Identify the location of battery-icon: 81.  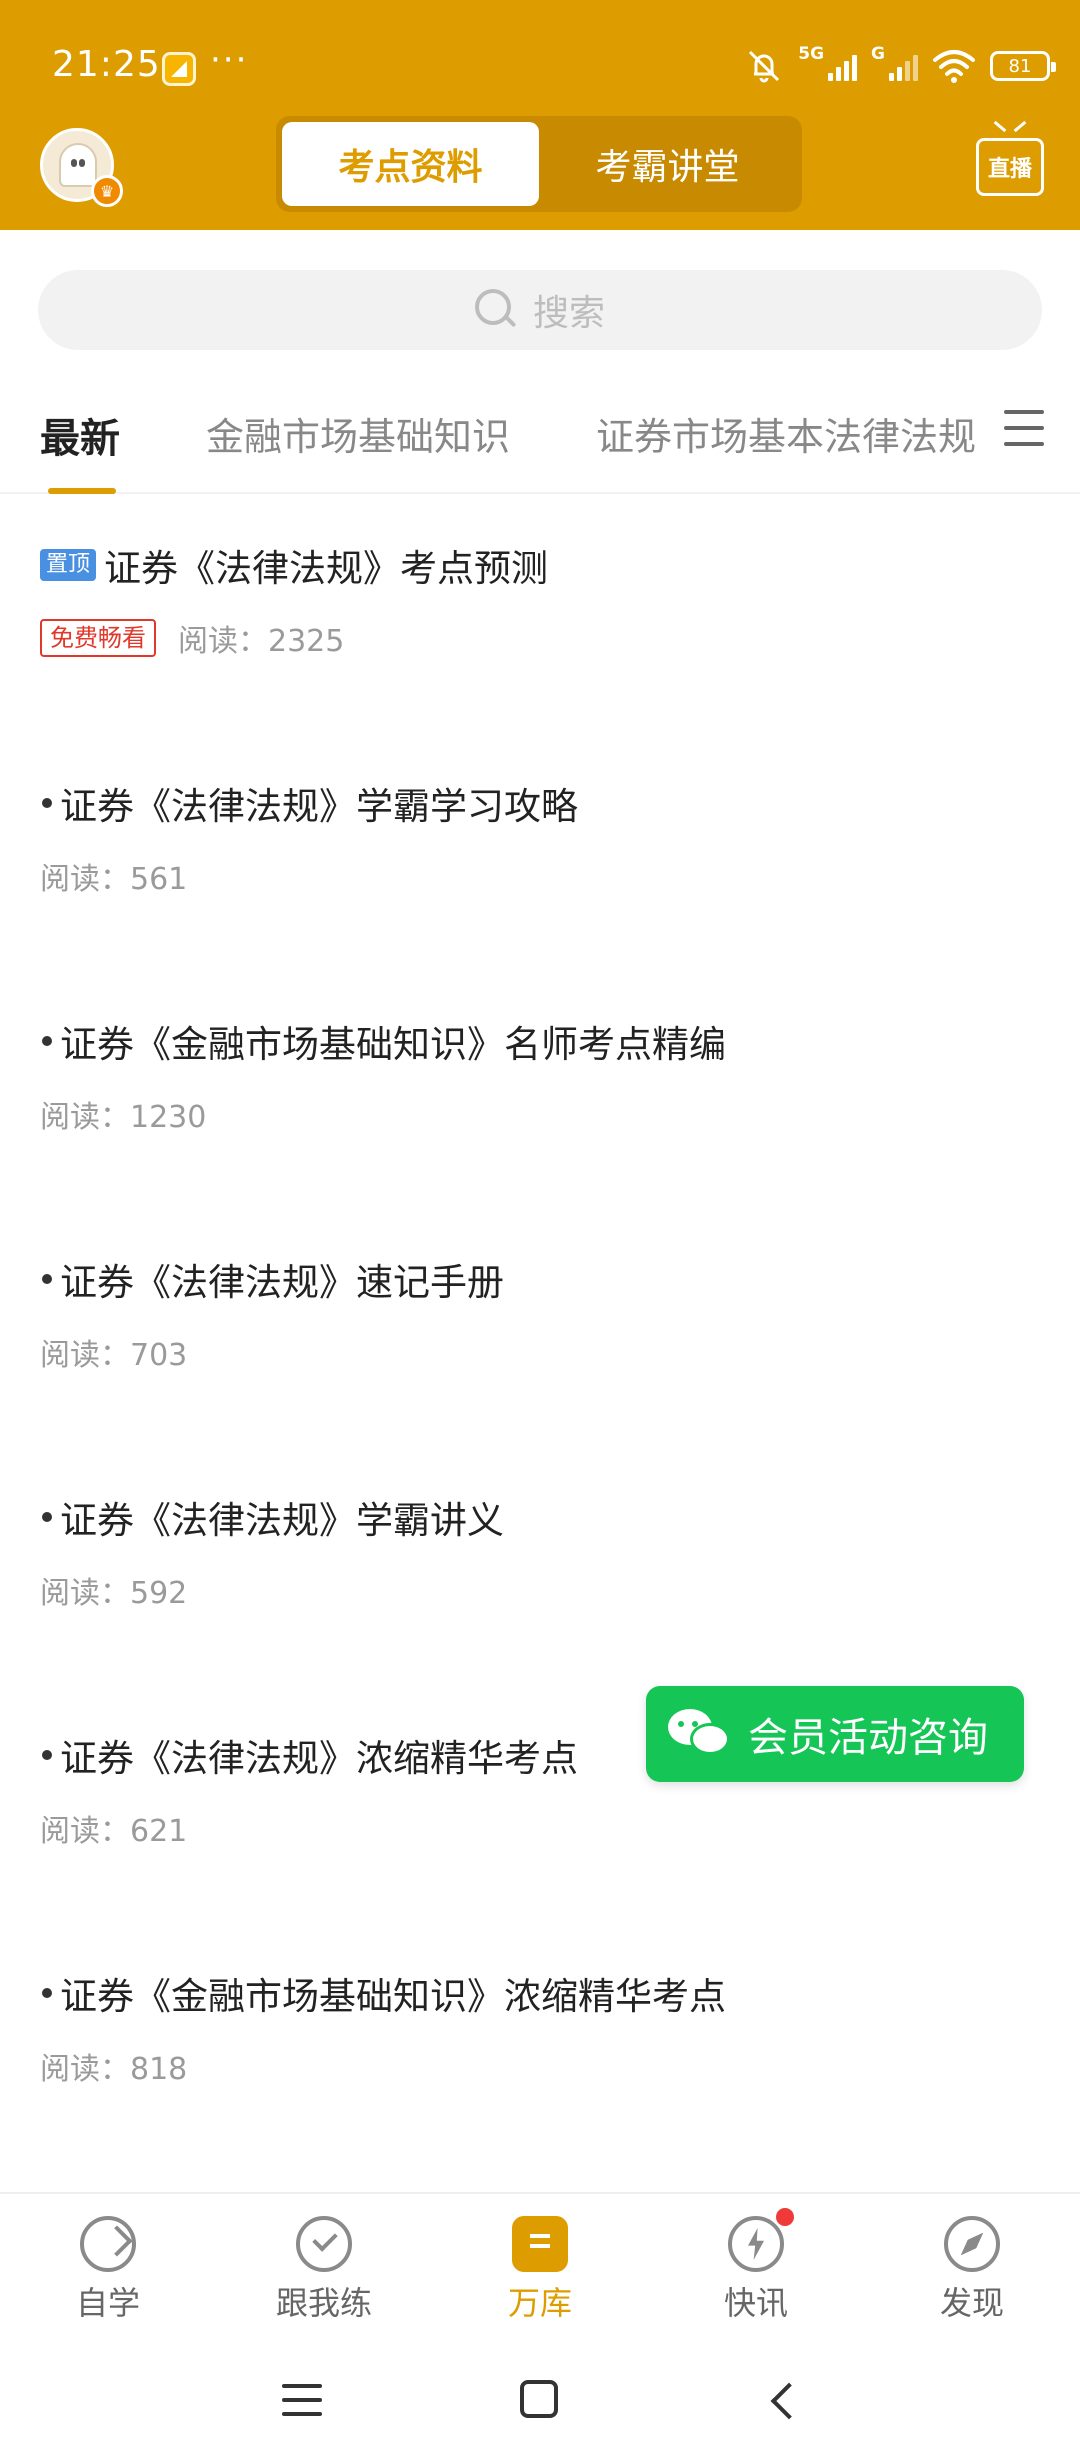
(1023, 66).